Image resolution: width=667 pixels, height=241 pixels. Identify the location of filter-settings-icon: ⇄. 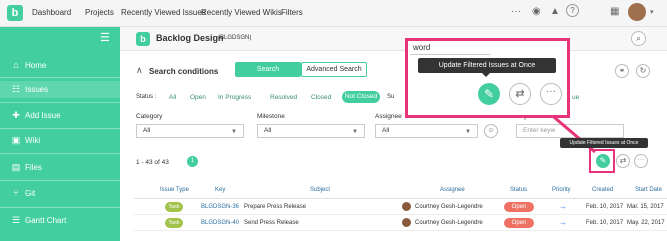
(520, 94).